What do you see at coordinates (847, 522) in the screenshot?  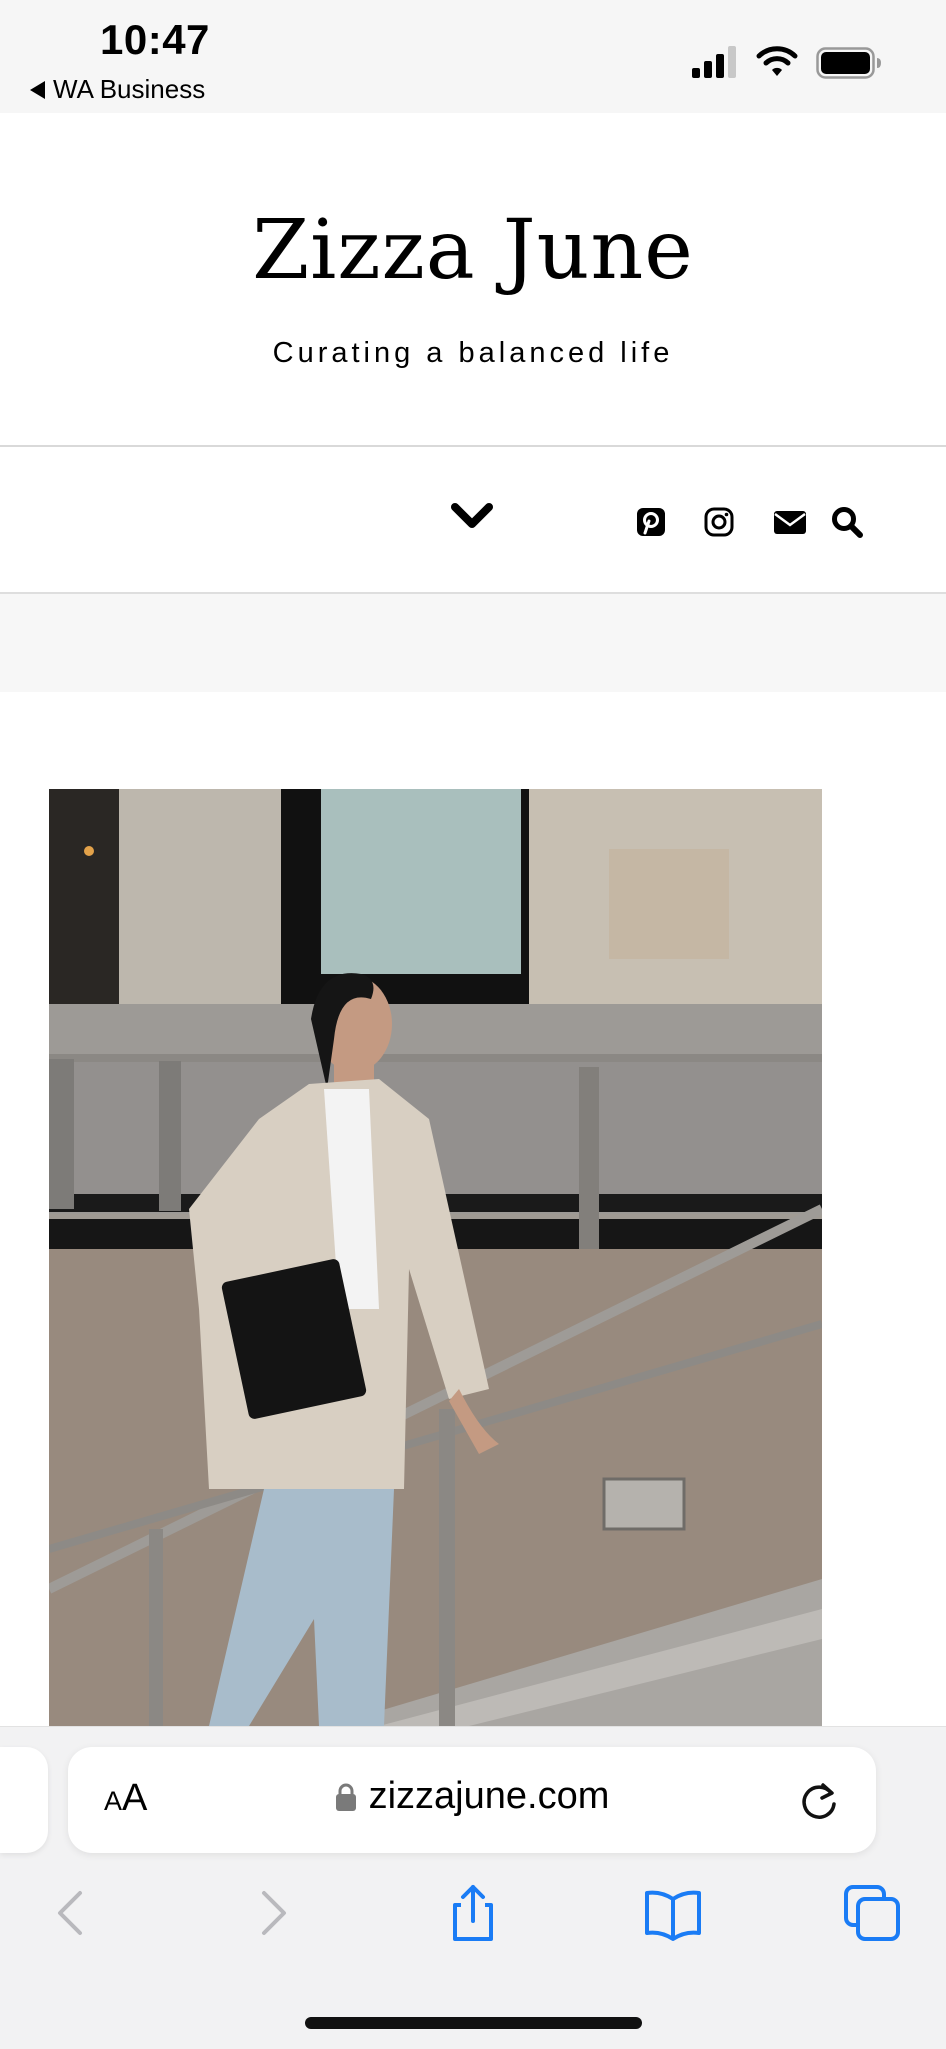 I see `search-icon` at bounding box center [847, 522].